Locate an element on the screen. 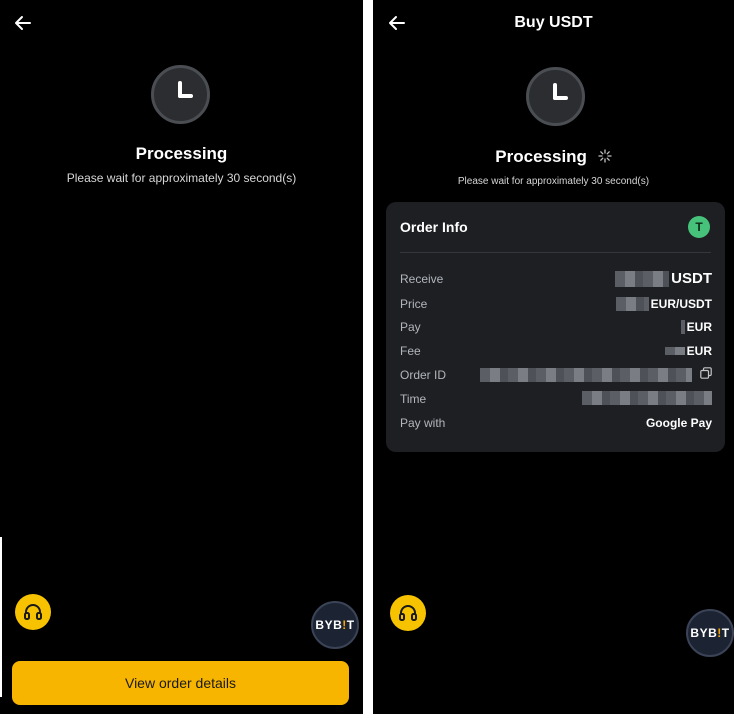 The image size is (734, 714). receive-value: USDT is located at coordinates (663, 278).